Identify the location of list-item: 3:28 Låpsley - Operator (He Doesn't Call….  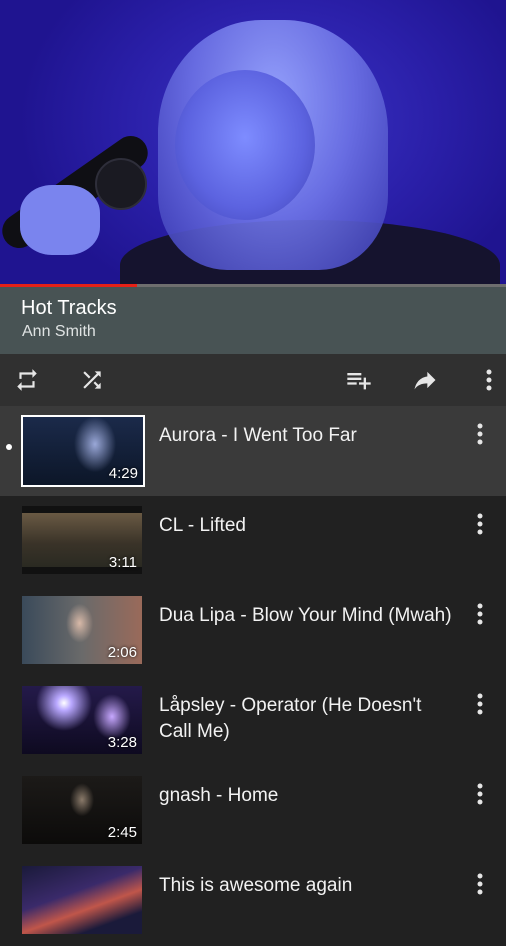
(253, 721).